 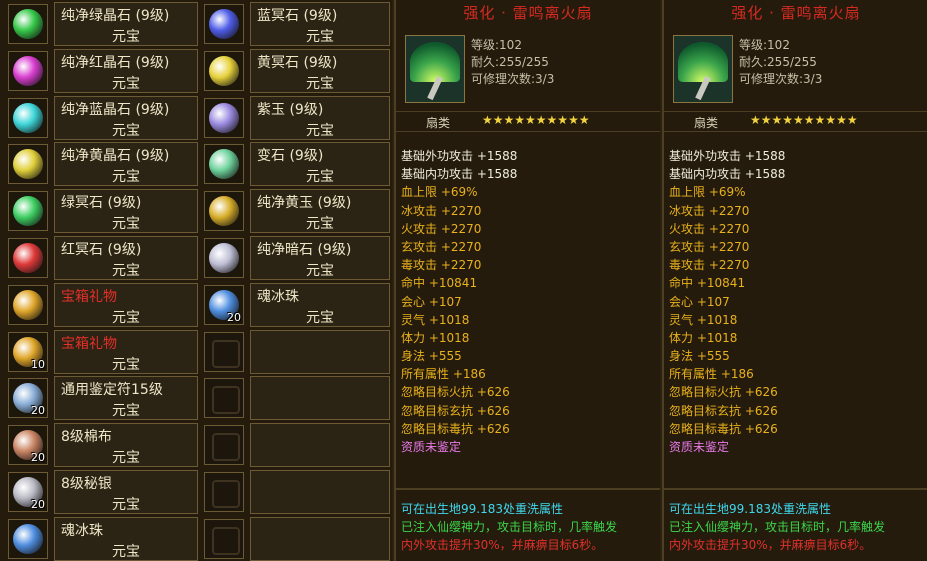 What do you see at coordinates (459, 429) in the screenshot?
I see `stat-row: 忽略目标毒抗 +626` at bounding box center [459, 429].